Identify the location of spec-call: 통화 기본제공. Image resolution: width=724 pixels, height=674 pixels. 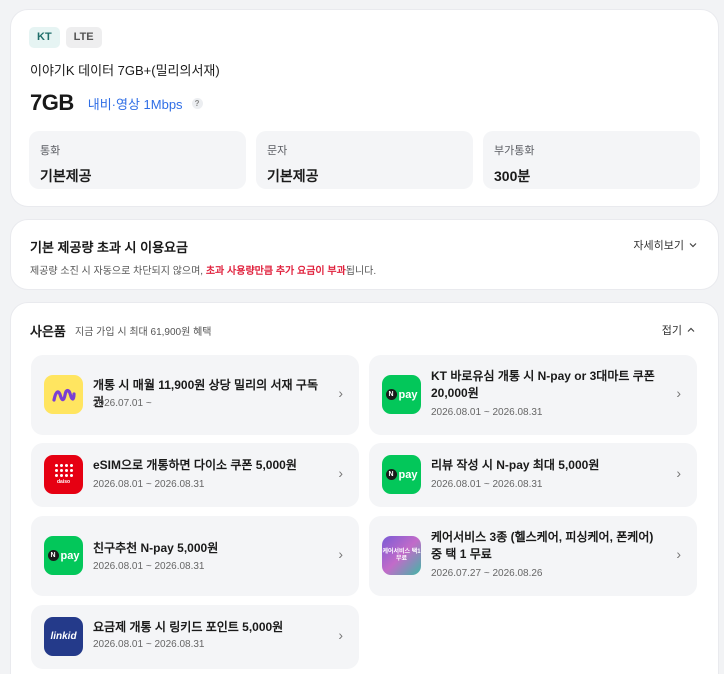
(137, 160).